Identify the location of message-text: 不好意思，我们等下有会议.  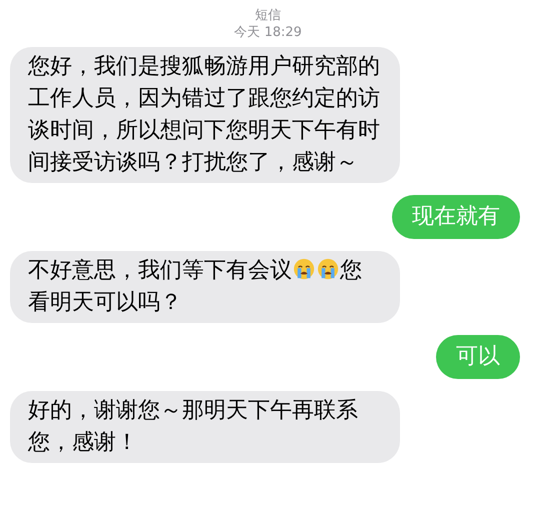
(160, 270).